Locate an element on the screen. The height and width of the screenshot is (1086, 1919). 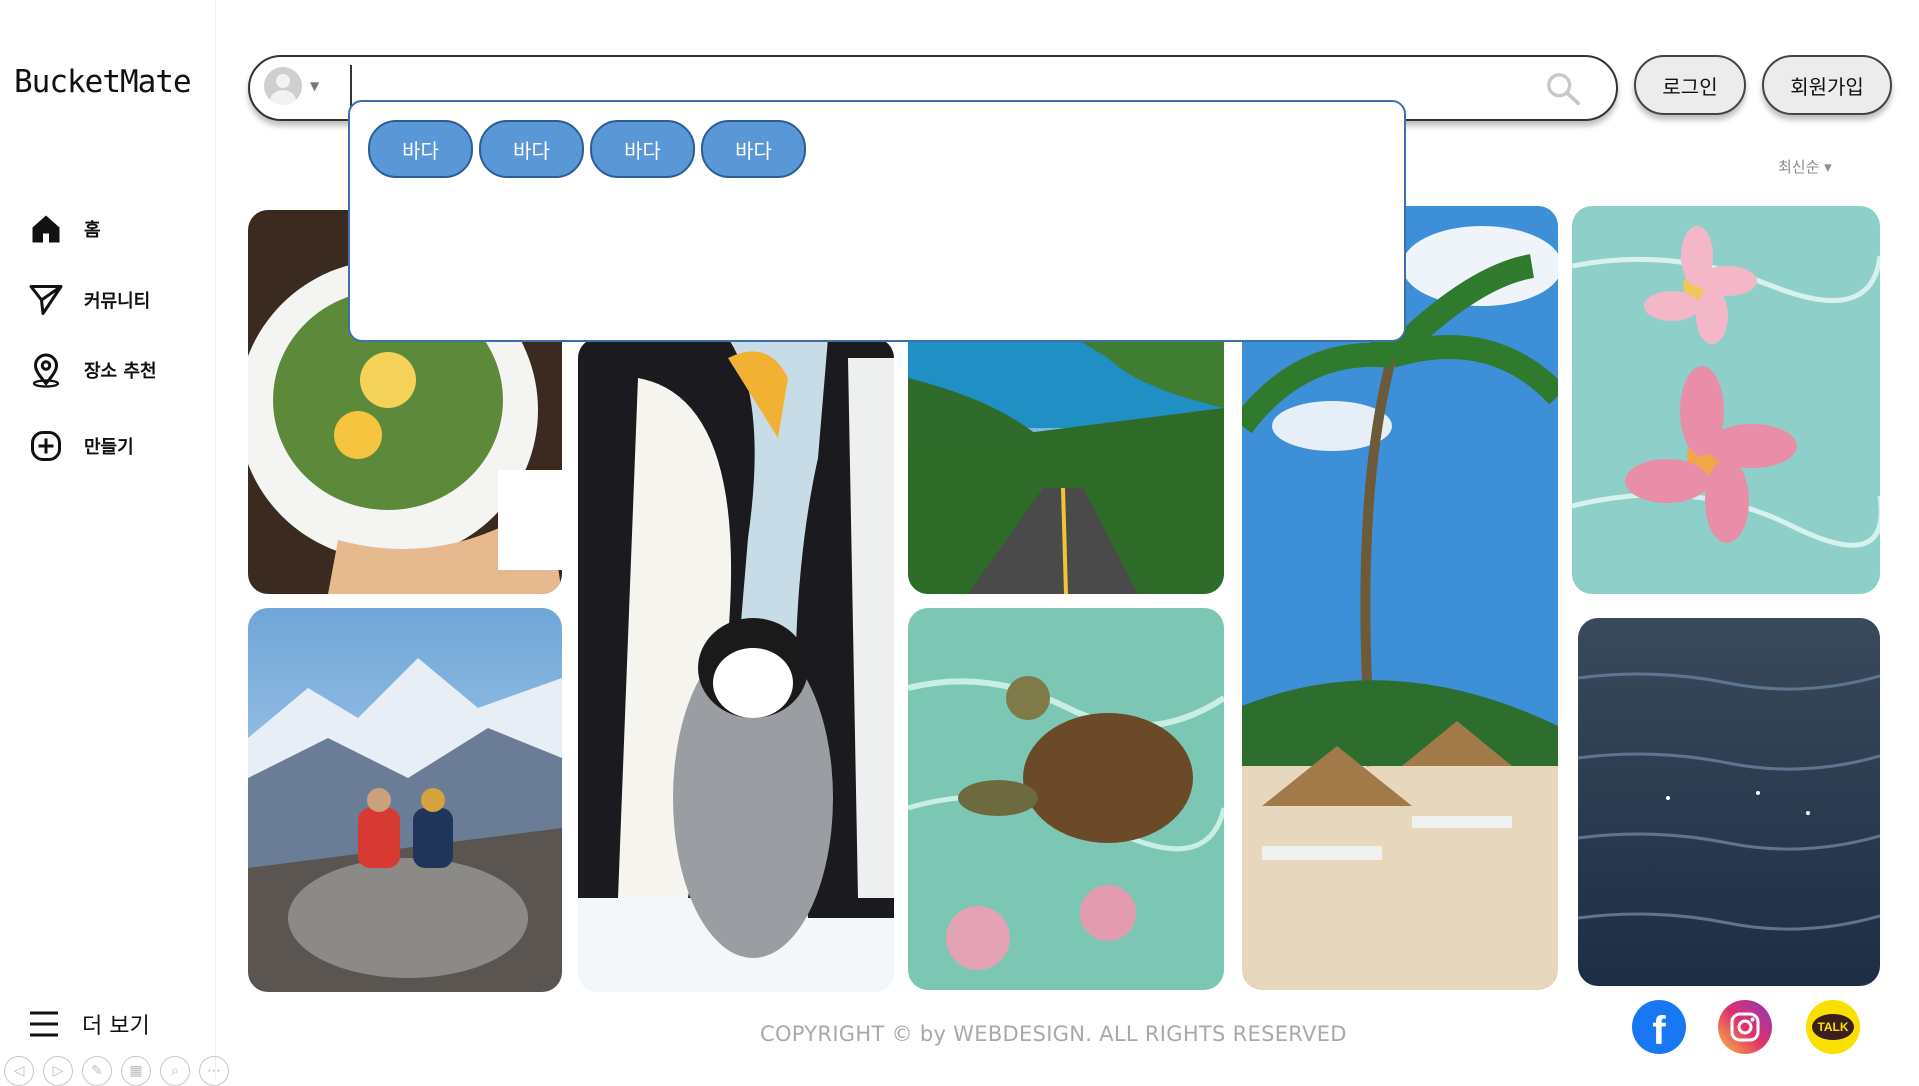
penguin-image is located at coordinates (736, 665).